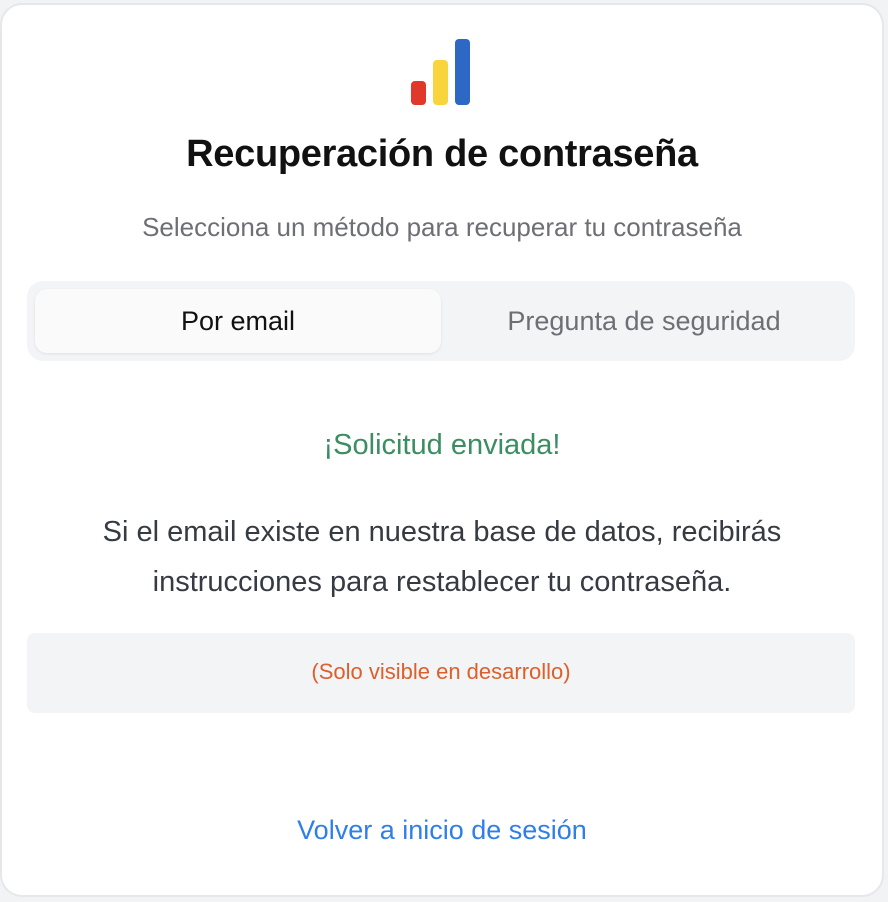 The width and height of the screenshot is (888, 902). I want to click on tab-pregunta-seguridad: Pregunta de seguridad, so click(644, 321).